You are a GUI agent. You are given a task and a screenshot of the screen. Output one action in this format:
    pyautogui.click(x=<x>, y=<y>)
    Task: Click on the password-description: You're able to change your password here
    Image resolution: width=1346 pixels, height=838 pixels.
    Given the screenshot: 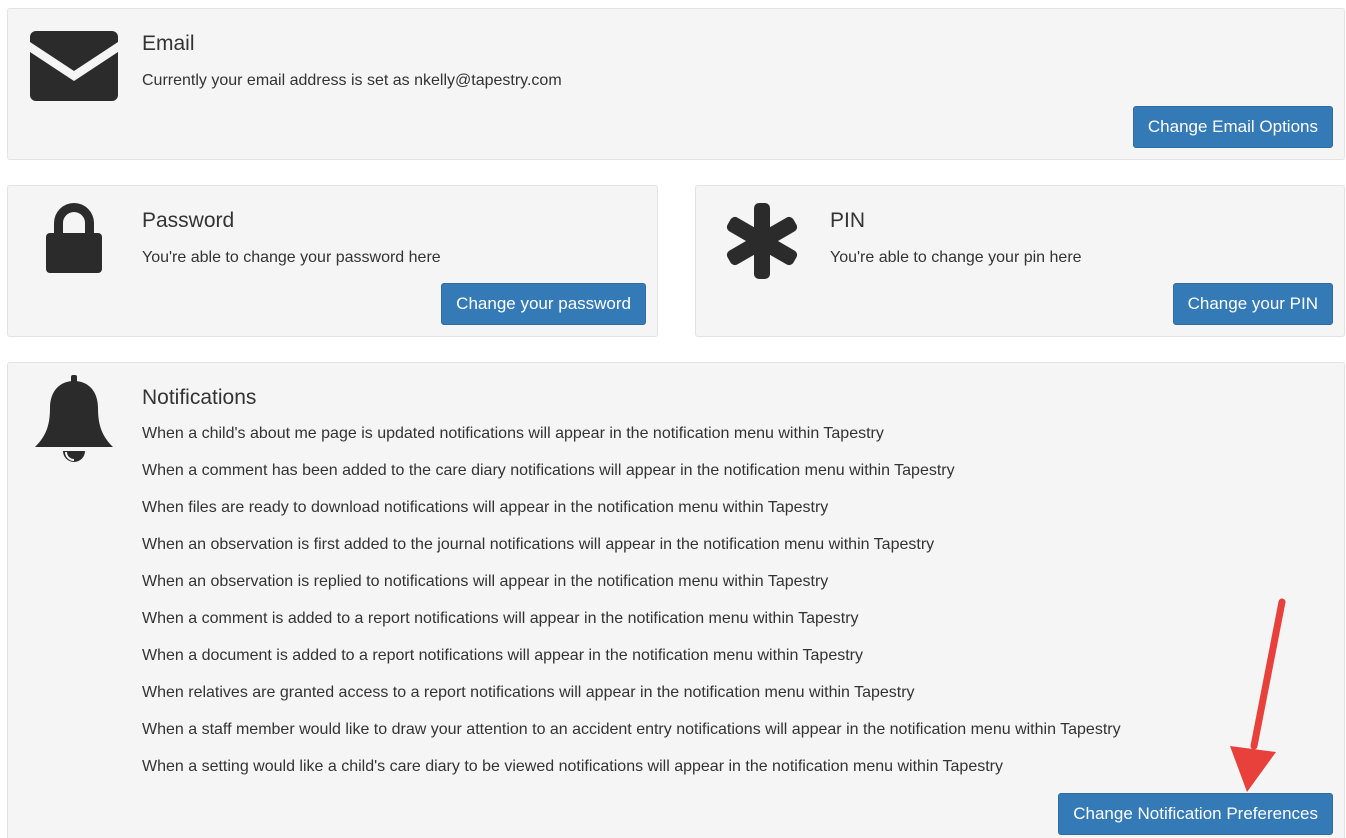 What is the action you would take?
    pyautogui.click(x=291, y=257)
    